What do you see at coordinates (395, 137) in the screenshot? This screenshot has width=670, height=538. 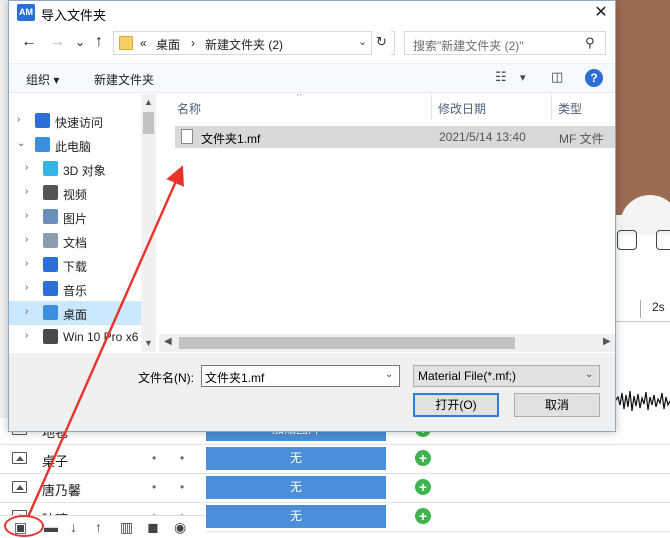 I see `file-row: 文件夹1.mf 2021/5/14 13:40 MF 文件` at bounding box center [395, 137].